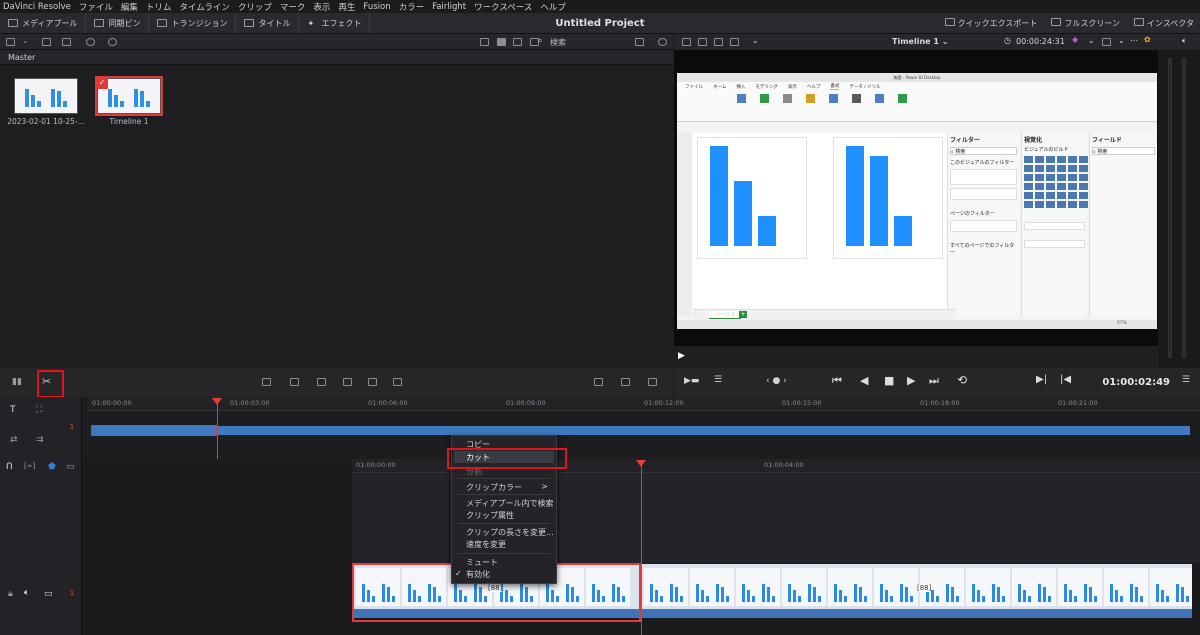  I want to click on menu-item-clip-color: クリップカラー, so click(494, 487).